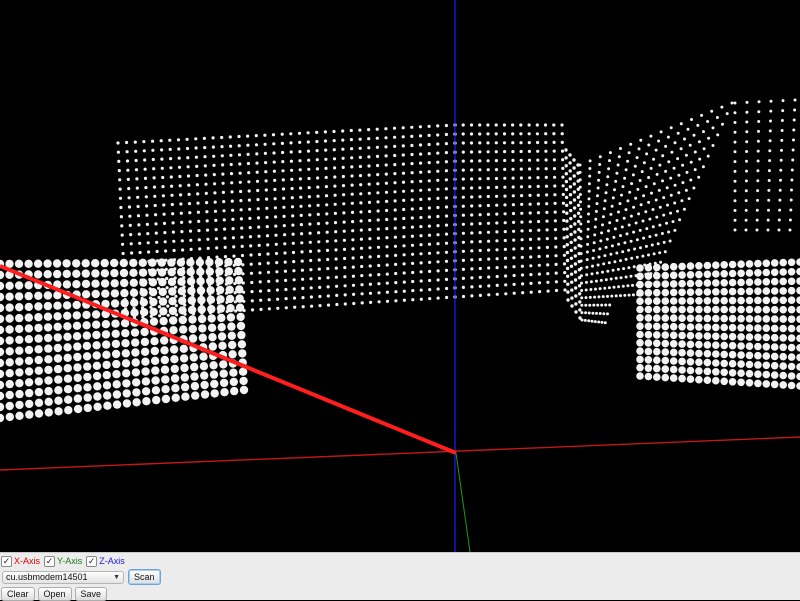  I want to click on port-row: cu.usbmodem14501 ▼ Scan, so click(80, 577).